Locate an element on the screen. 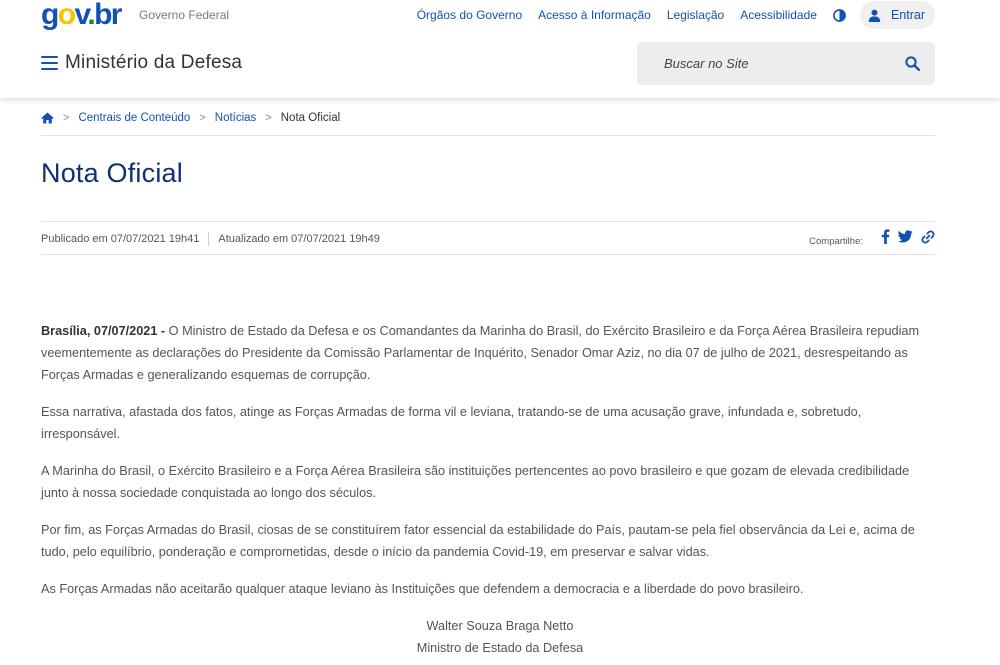 Image resolution: width=1000 pixels, height=665 pixels. link-orgaos-do-governo: Órgãos do Governo is located at coordinates (469, 15).